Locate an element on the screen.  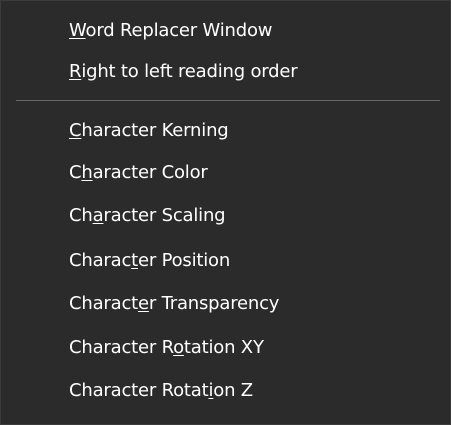
menu-item-character-kerning: Character Kerning is located at coordinates (149, 131).